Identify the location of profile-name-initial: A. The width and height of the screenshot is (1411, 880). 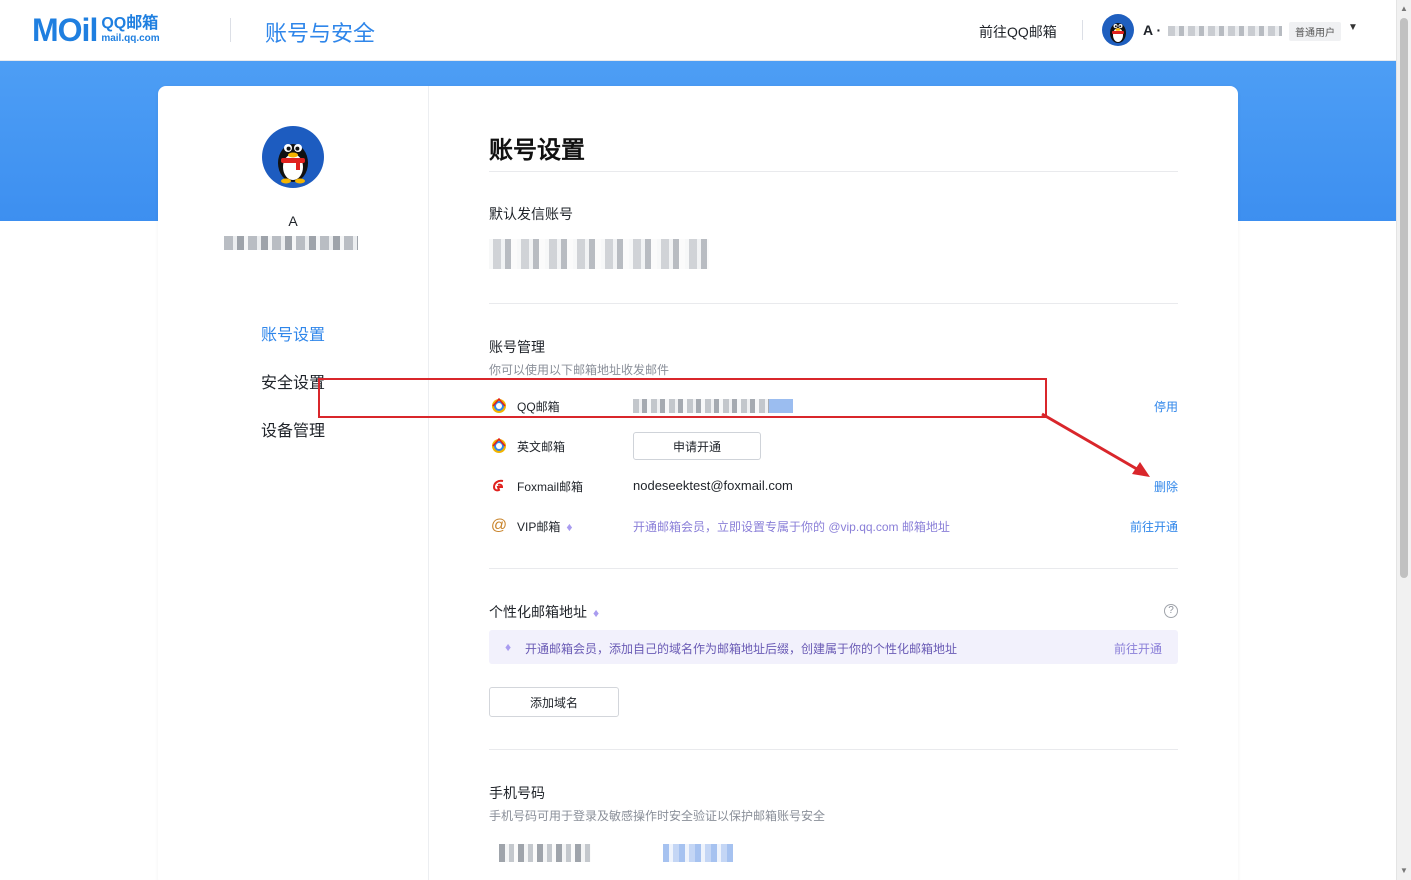
(293, 221).